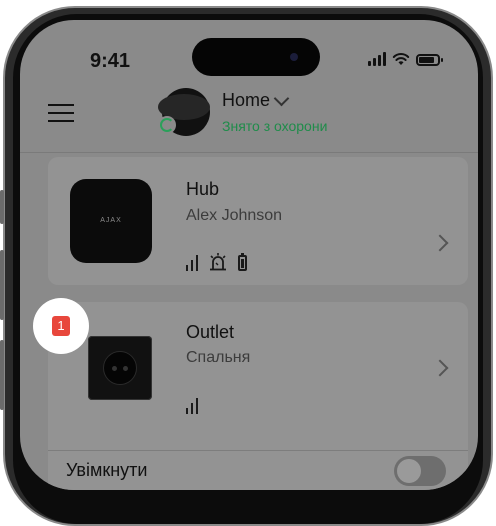 This screenshot has height=526, width=496. What do you see at coordinates (110, 61) in the screenshot?
I see `status-time: 9:41` at bounding box center [110, 61].